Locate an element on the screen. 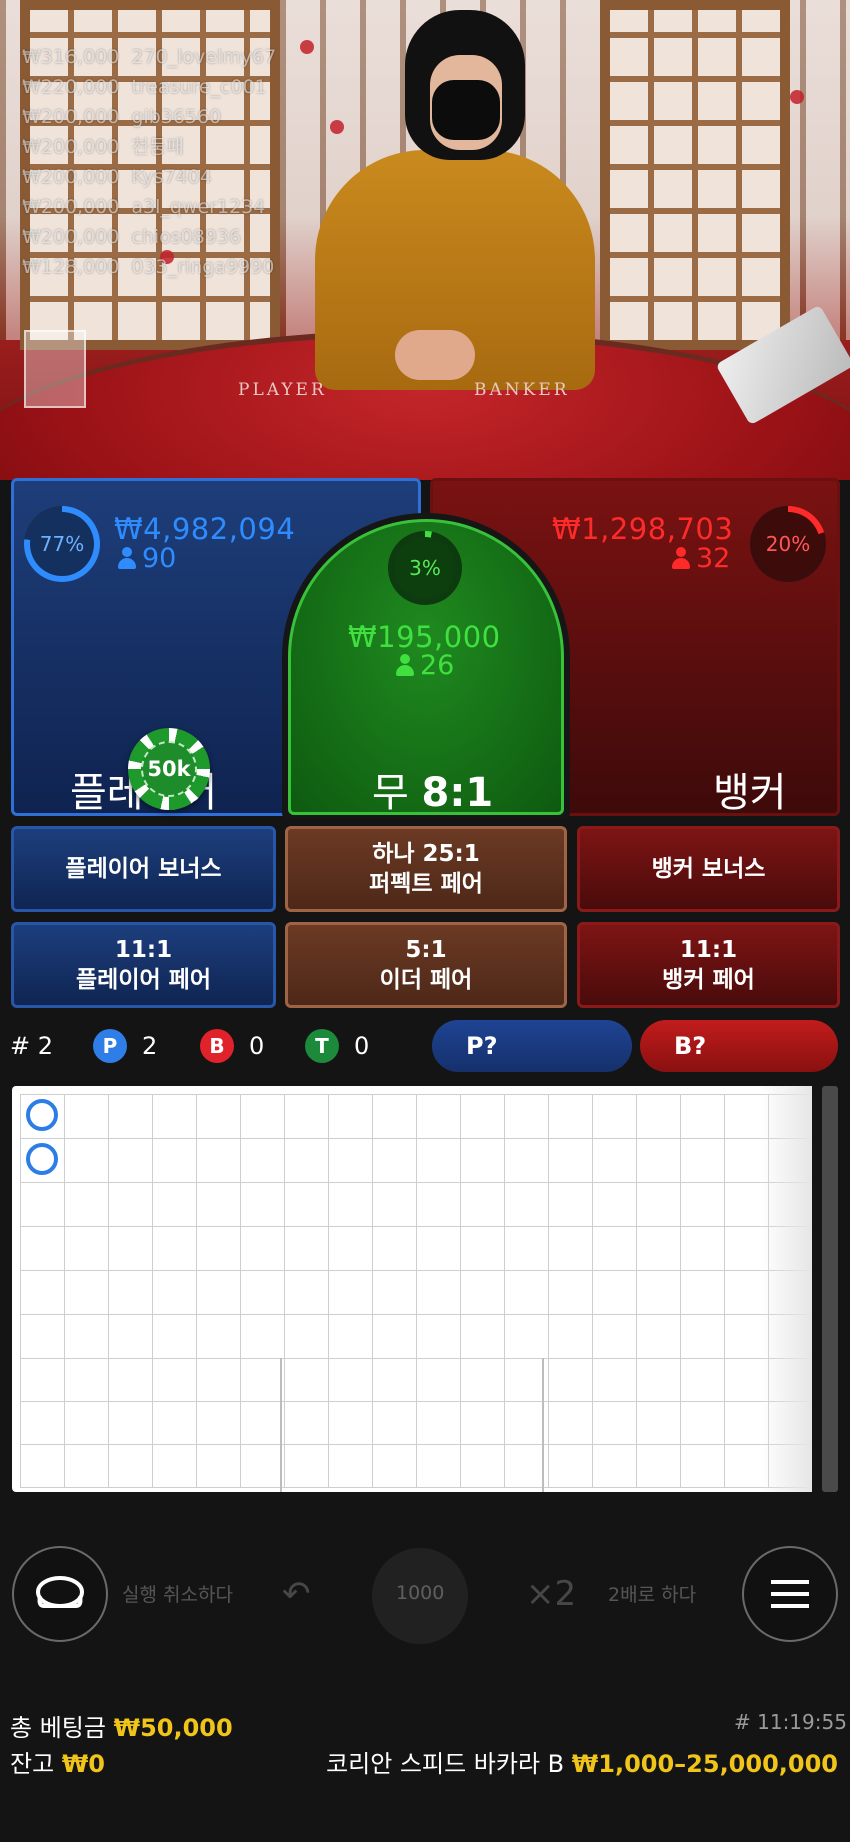 This screenshot has width=850, height=1842. player-bettors: 90 is located at coordinates (147, 558).